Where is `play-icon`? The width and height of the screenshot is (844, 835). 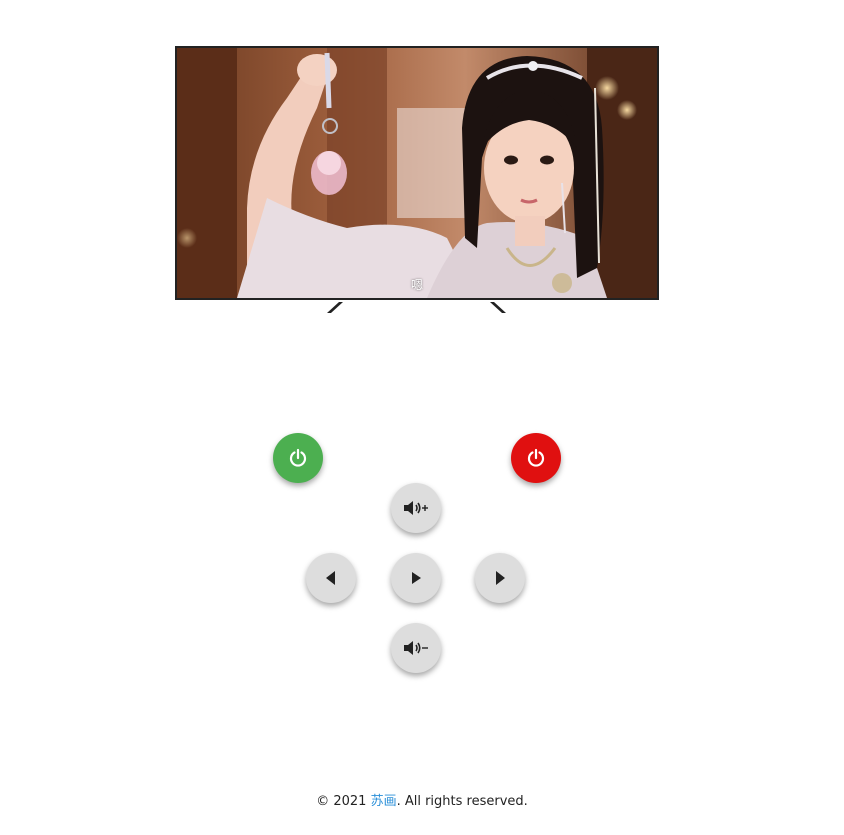 play-icon is located at coordinates (416, 578).